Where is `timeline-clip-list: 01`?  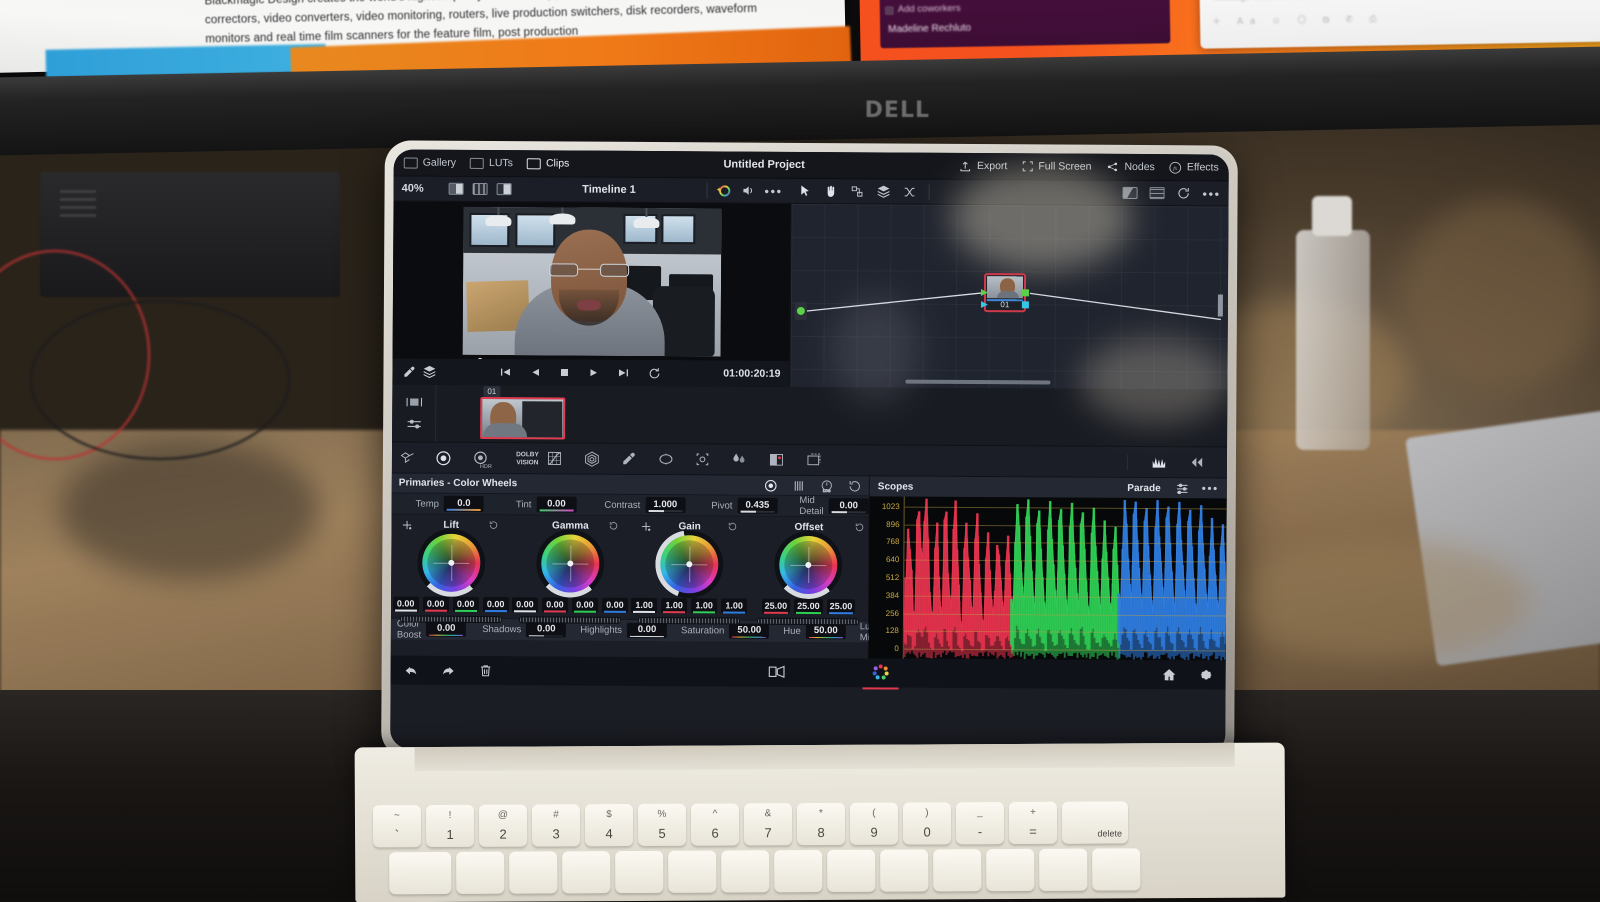
timeline-clip-list: 01 is located at coordinates (831, 416).